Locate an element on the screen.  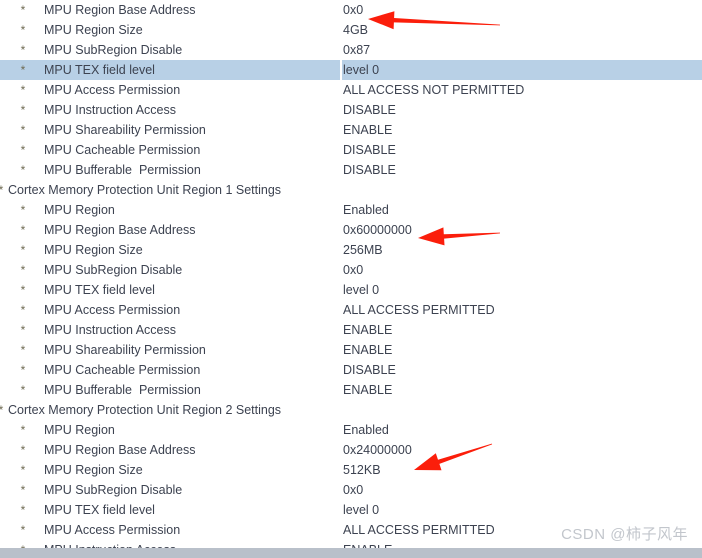
setting-row: * MPU Region Size 256MB is located at coordinates (351, 250).